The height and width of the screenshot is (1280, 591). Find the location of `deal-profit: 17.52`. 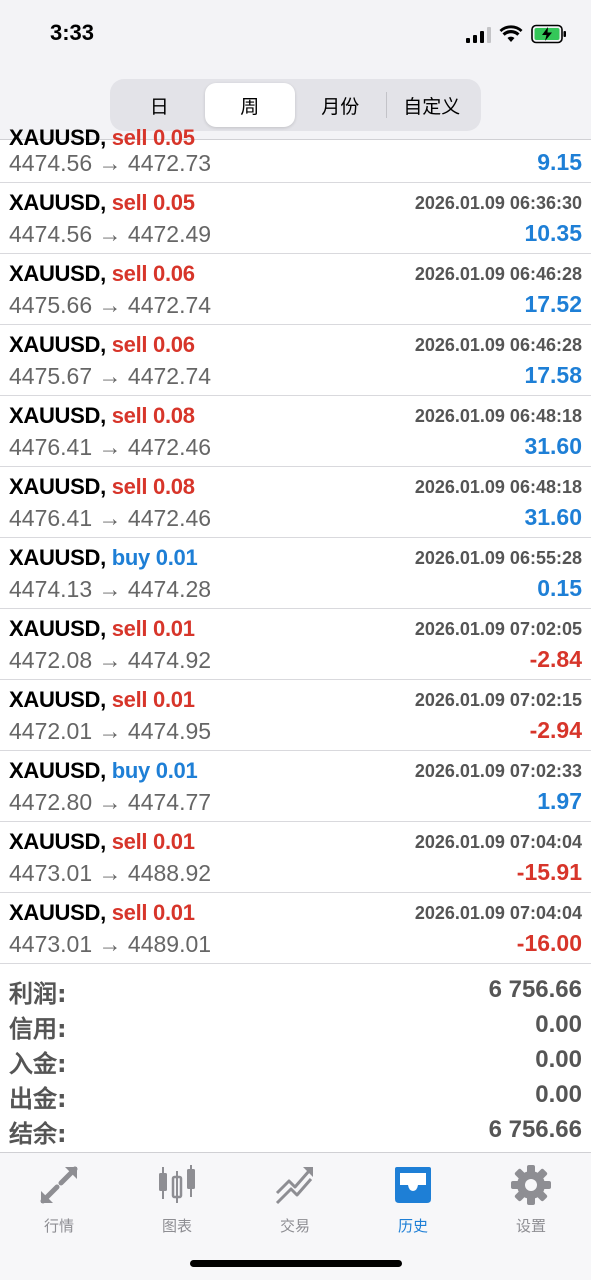

deal-profit: 17.52 is located at coordinates (553, 304).